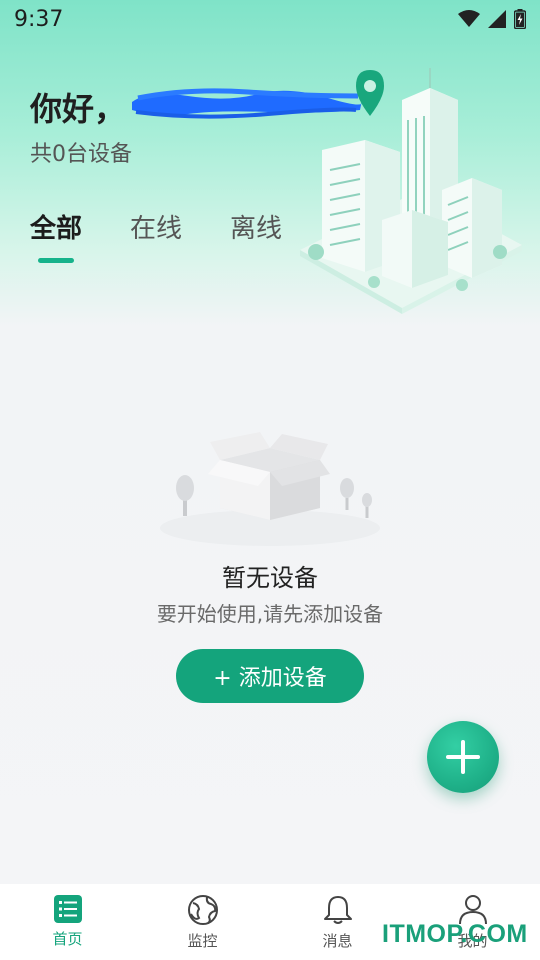  What do you see at coordinates (469, 18) in the screenshot?
I see `wifi-icon` at bounding box center [469, 18].